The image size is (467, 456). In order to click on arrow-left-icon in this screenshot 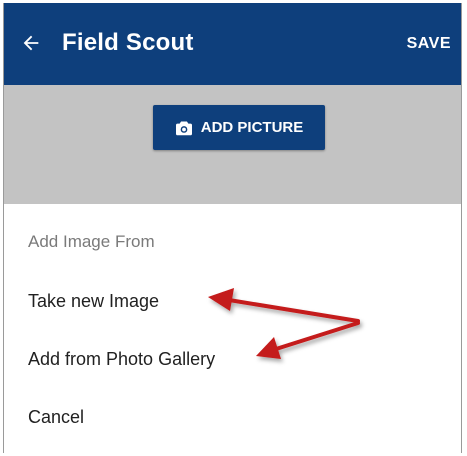, I will do `click(31, 43)`.